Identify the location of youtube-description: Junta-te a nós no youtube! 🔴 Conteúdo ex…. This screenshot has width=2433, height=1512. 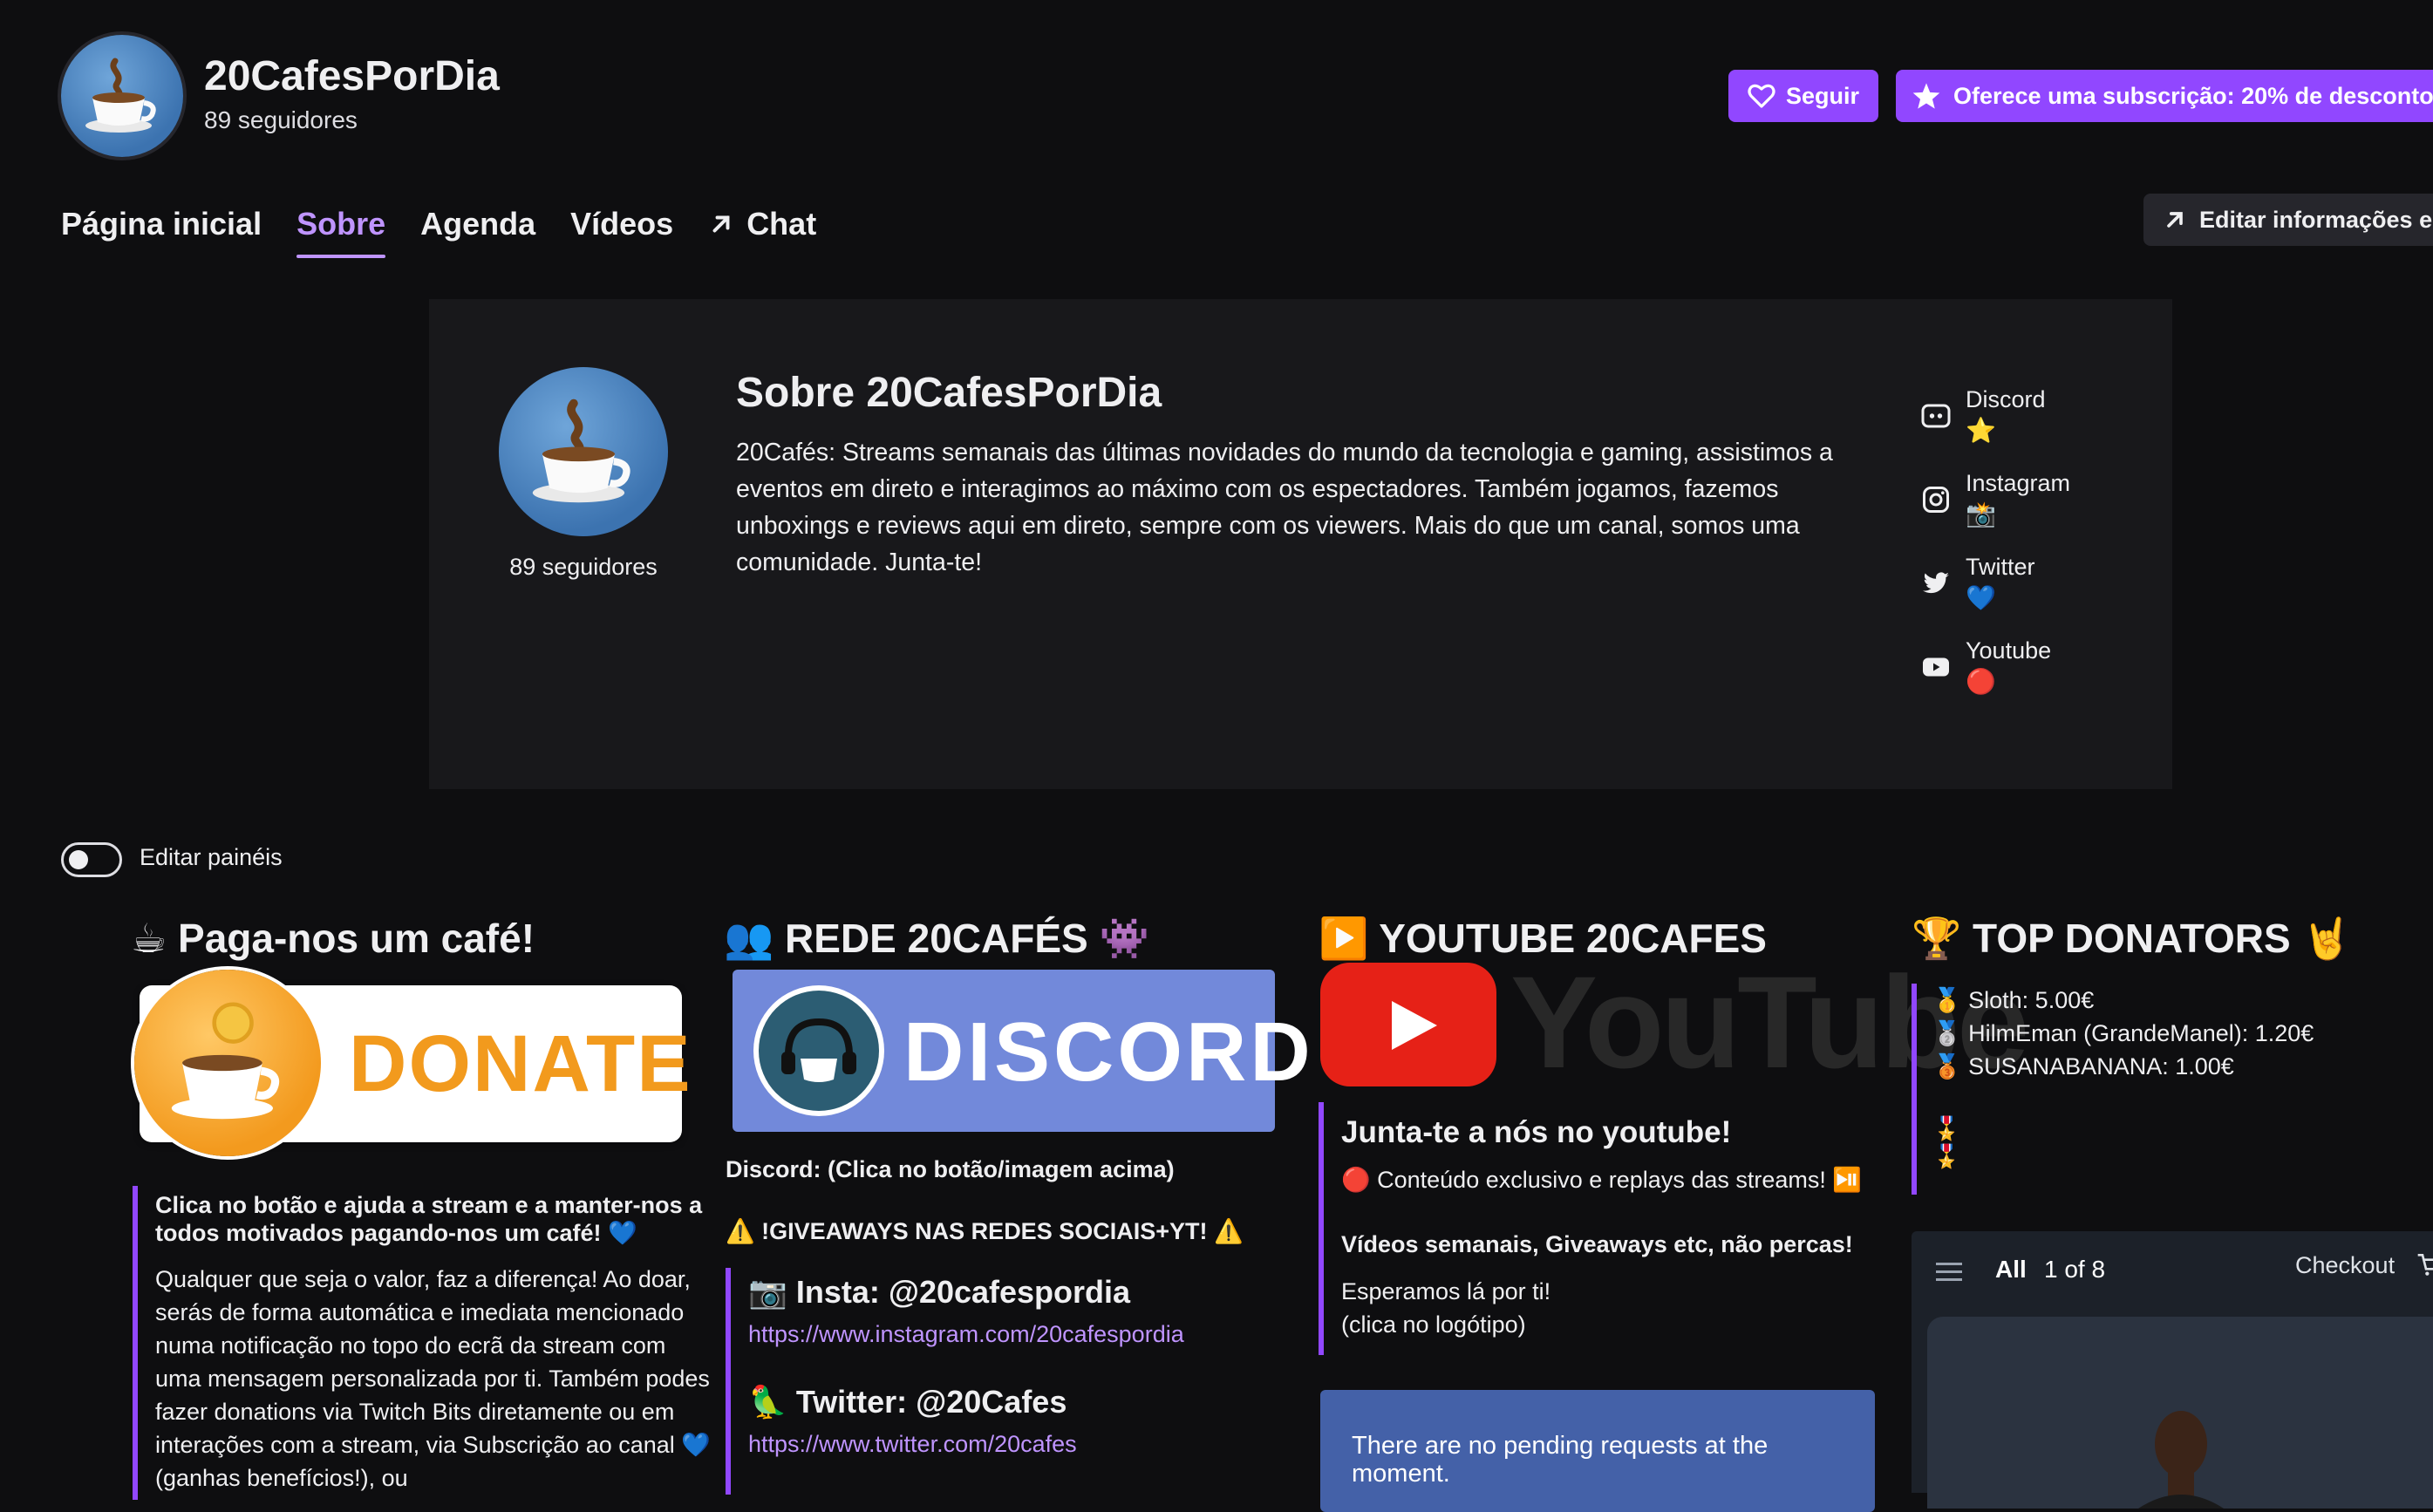
(1600, 1228).